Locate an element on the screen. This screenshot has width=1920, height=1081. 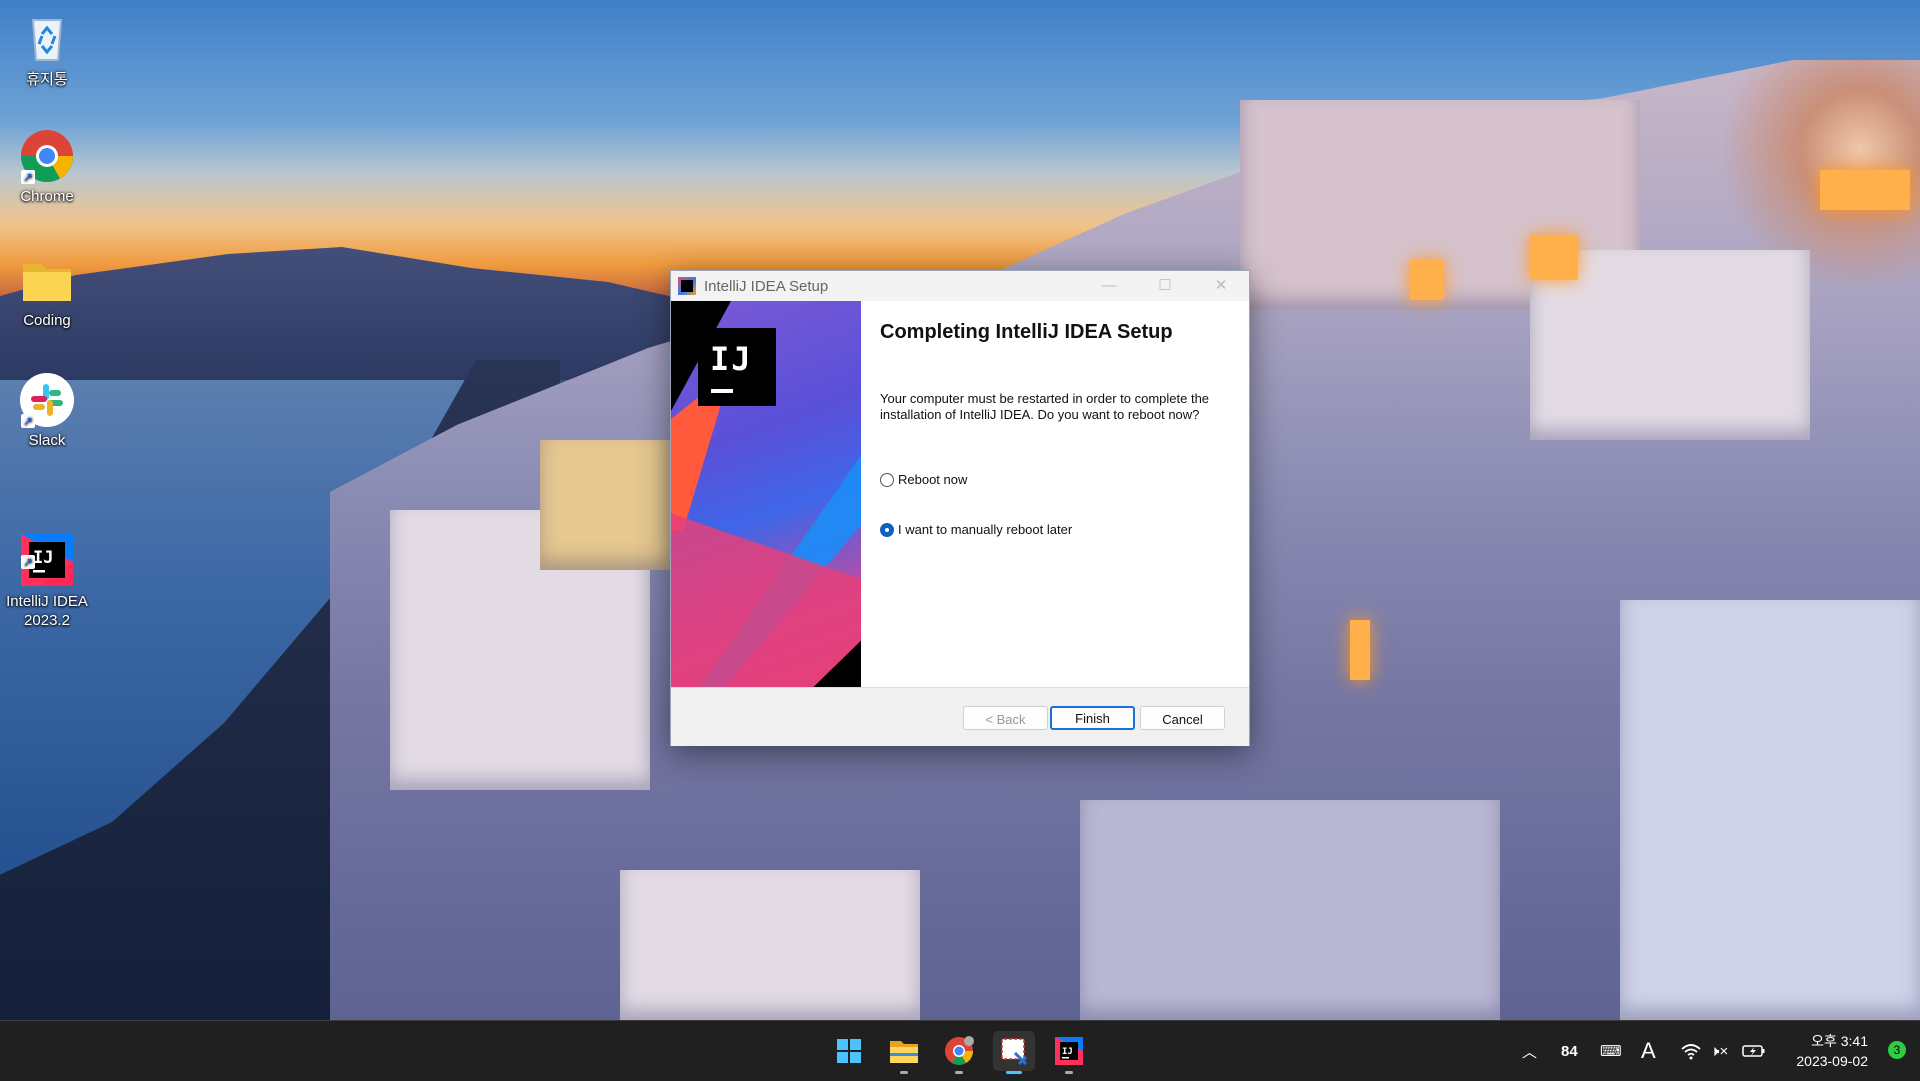
ime-mode: A is located at coordinates (1648, 1050).